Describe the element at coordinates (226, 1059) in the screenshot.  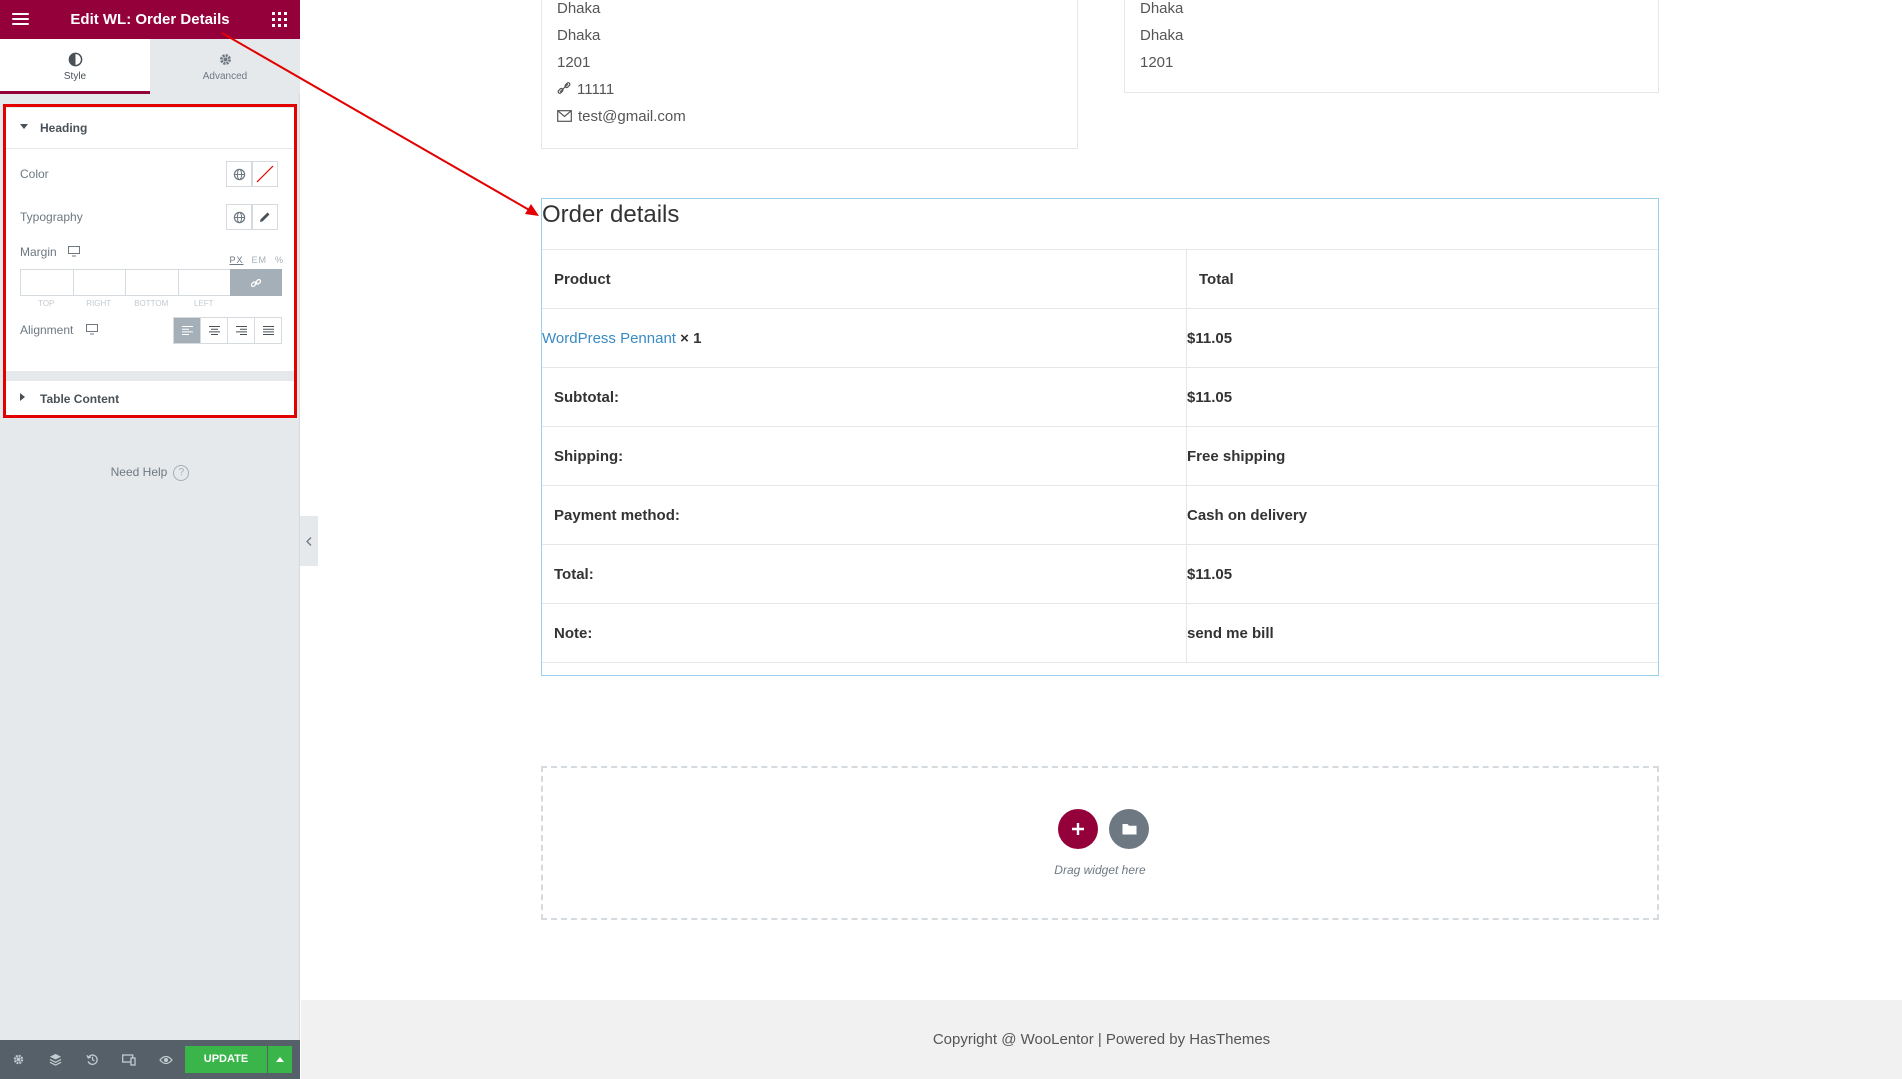
I see `update-button: UPDATE` at that location.